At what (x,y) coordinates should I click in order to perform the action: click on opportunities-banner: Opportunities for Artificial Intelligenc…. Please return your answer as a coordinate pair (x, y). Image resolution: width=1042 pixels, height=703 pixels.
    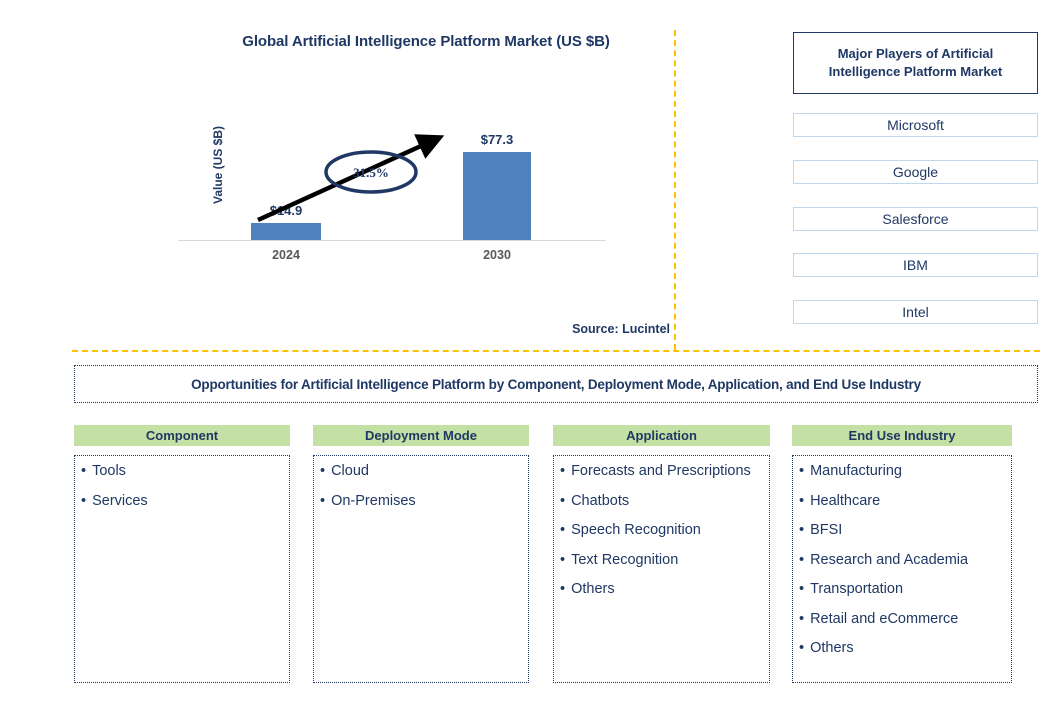
    Looking at the image, I should click on (556, 384).